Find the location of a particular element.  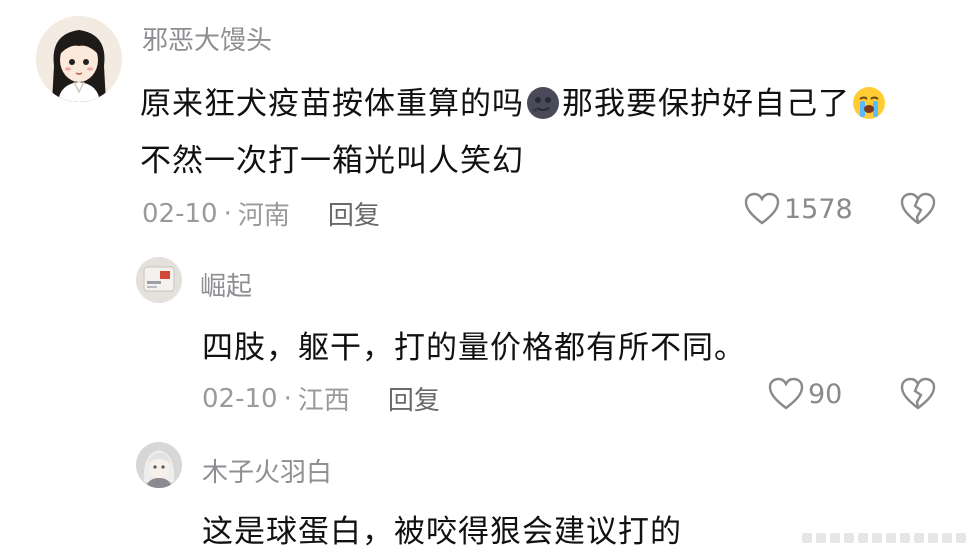

comment-meta: 02-10 · 河南 回复 is located at coordinates (261, 213).